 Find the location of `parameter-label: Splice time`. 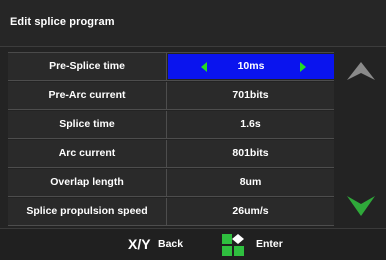

parameter-label: Splice time is located at coordinates (87, 124).